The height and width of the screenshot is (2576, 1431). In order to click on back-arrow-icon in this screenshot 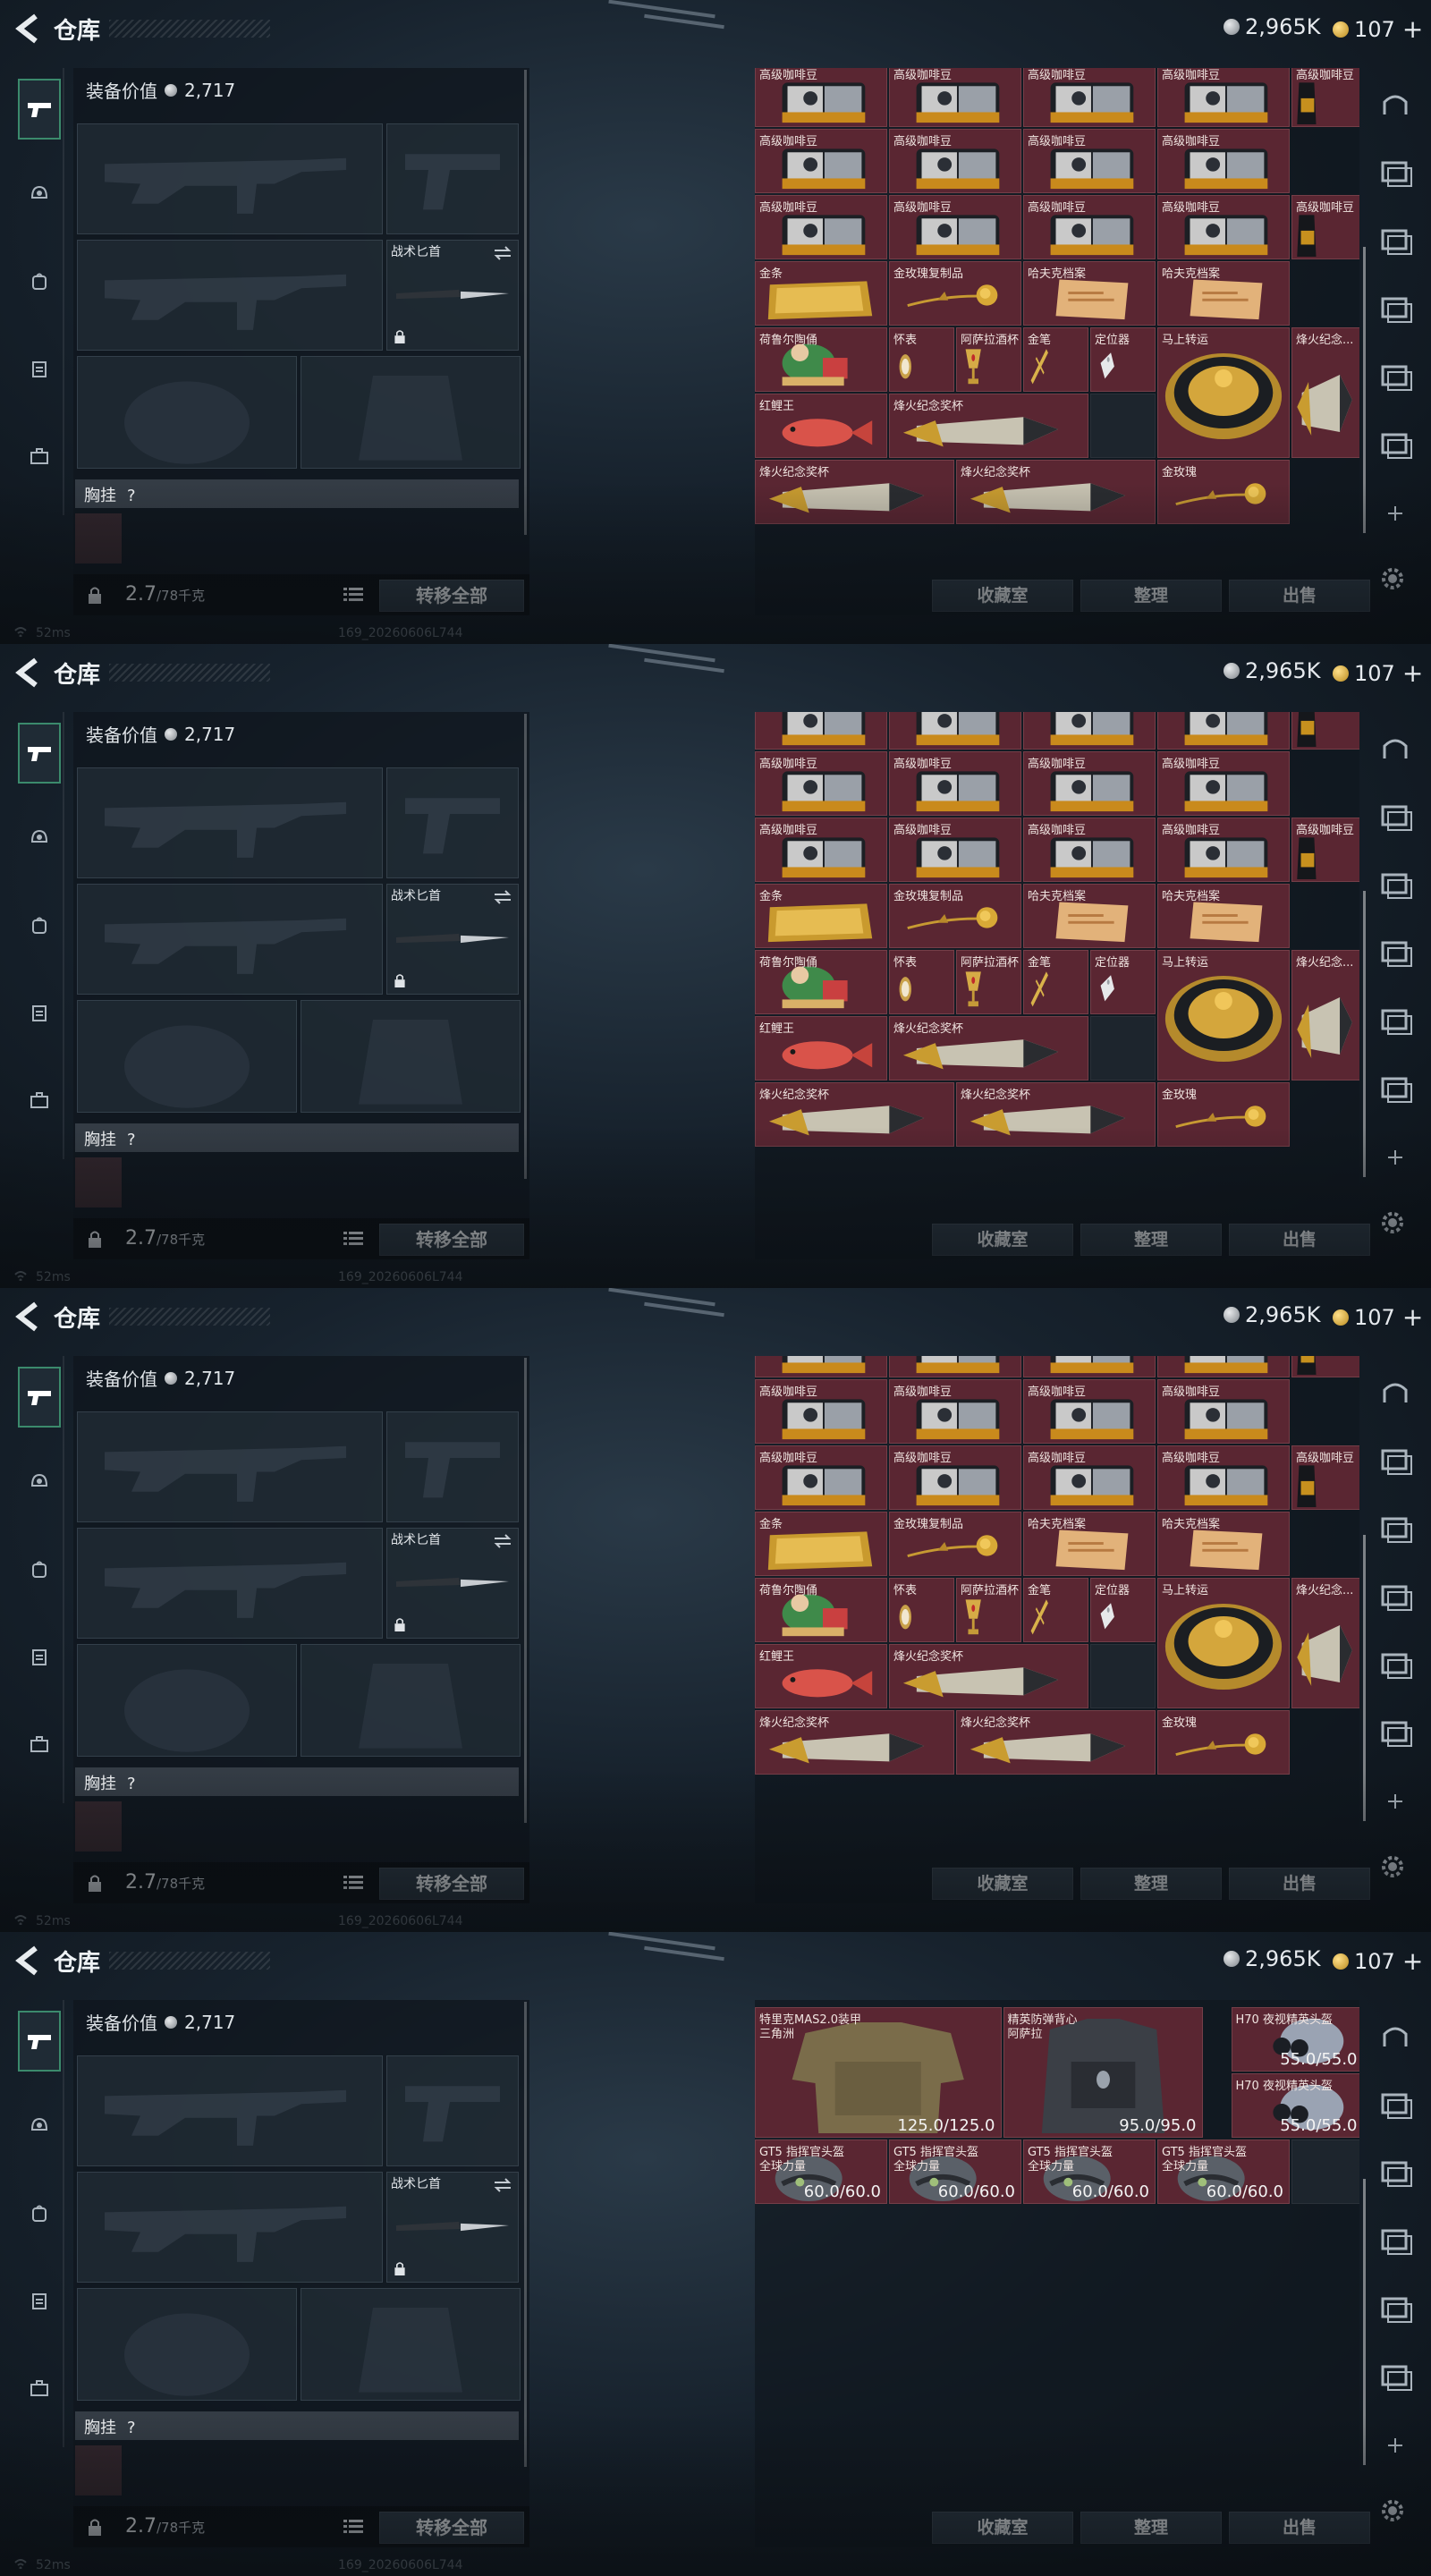, I will do `click(28, 673)`.